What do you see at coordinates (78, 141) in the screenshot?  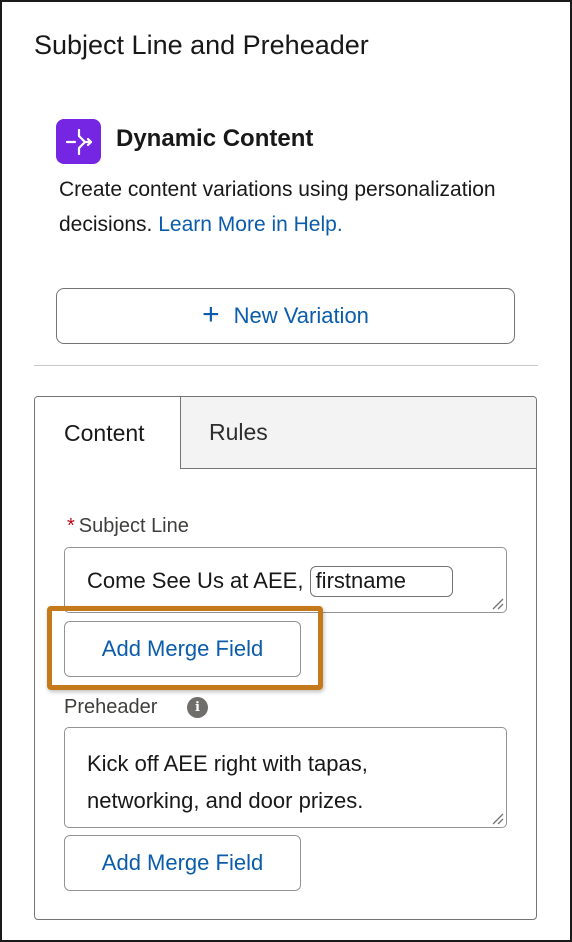 I see `dynamic-content-icon` at bounding box center [78, 141].